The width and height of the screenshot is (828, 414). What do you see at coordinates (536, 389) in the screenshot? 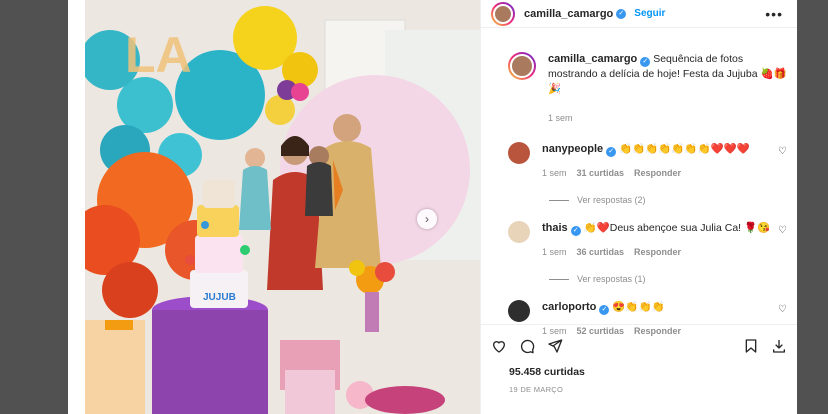
I see `post-date: 19 DE MARÇO` at bounding box center [536, 389].